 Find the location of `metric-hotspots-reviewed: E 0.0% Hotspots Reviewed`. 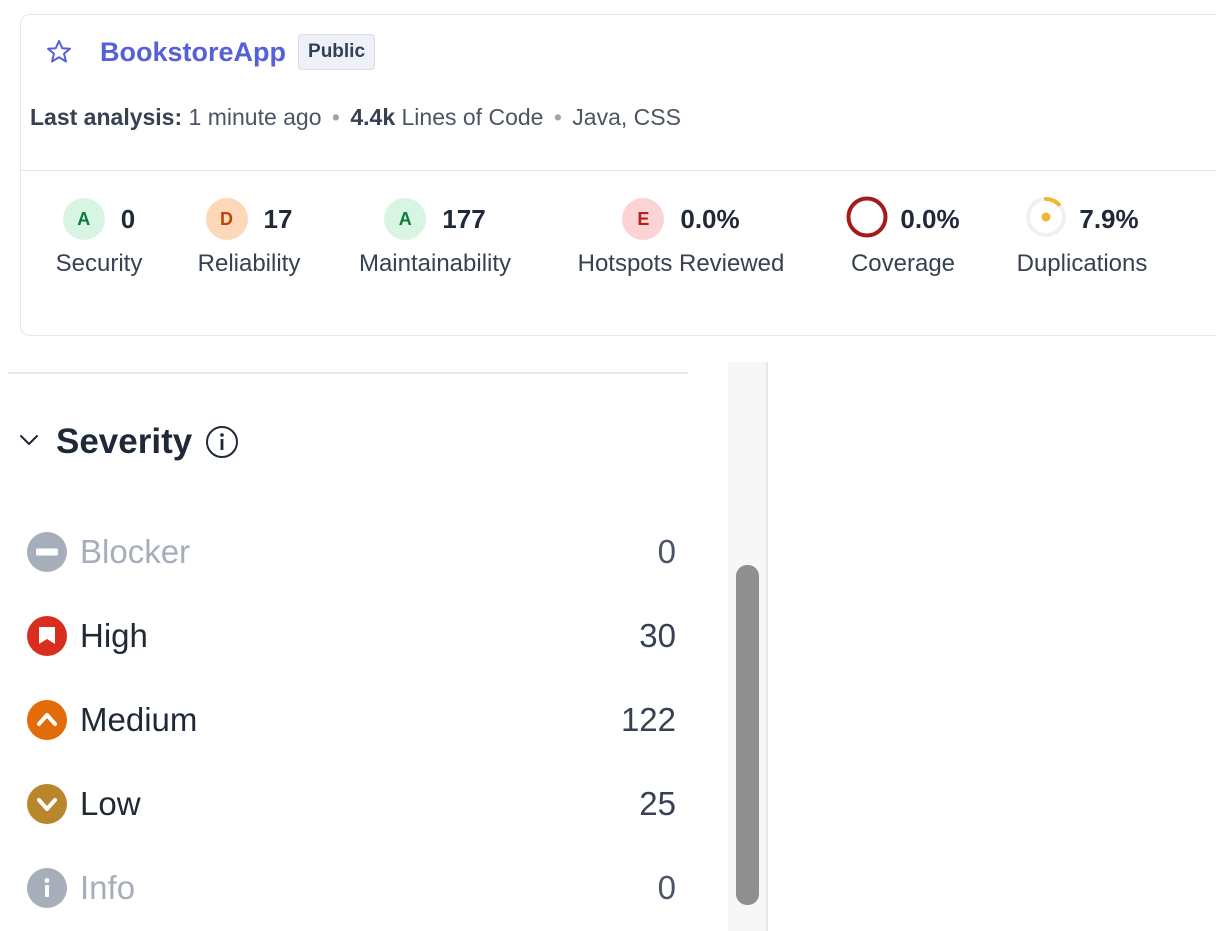

metric-hotspots-reviewed: E 0.0% Hotspots Reviewed is located at coordinates (681, 237).